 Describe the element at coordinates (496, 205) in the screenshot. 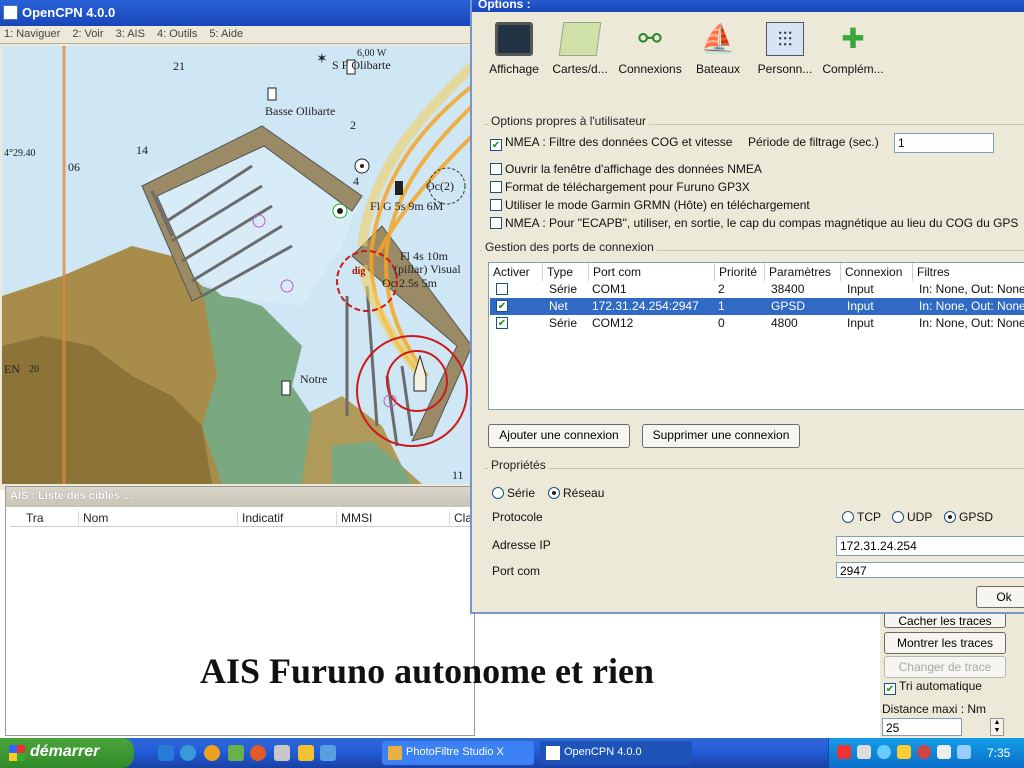

I see `garmin-check` at that location.